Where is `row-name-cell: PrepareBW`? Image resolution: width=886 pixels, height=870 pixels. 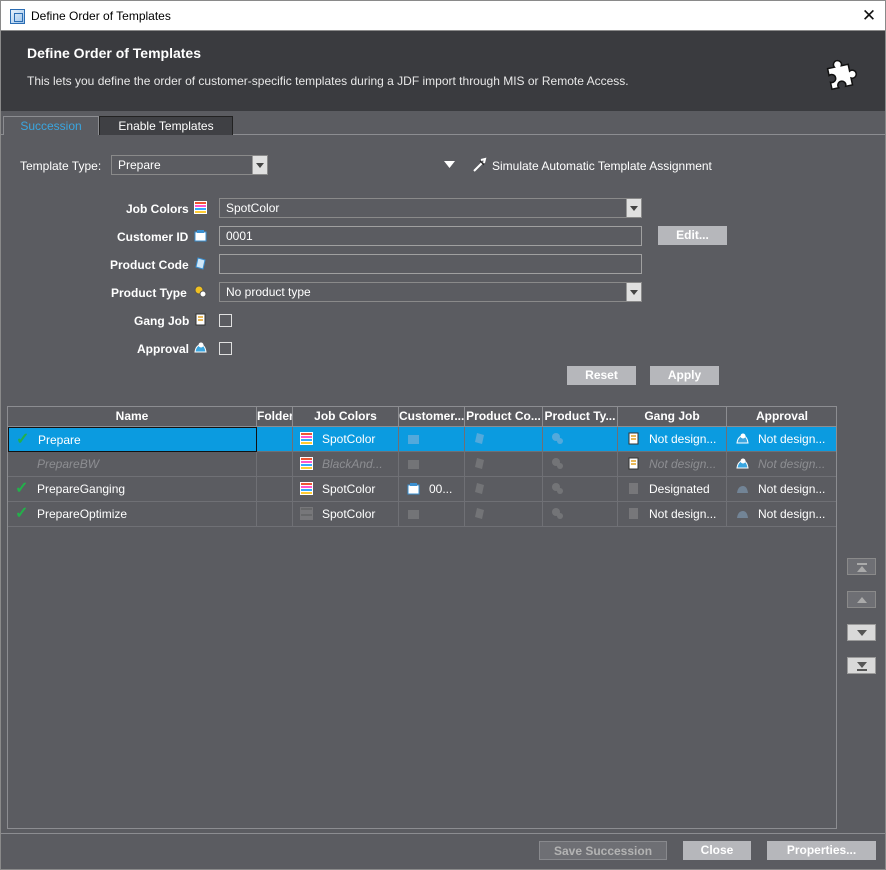 row-name-cell: PrepareBW is located at coordinates (132, 464).